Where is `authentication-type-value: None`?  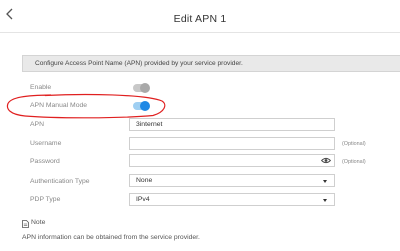
authentication-type-value: None is located at coordinates (144, 180).